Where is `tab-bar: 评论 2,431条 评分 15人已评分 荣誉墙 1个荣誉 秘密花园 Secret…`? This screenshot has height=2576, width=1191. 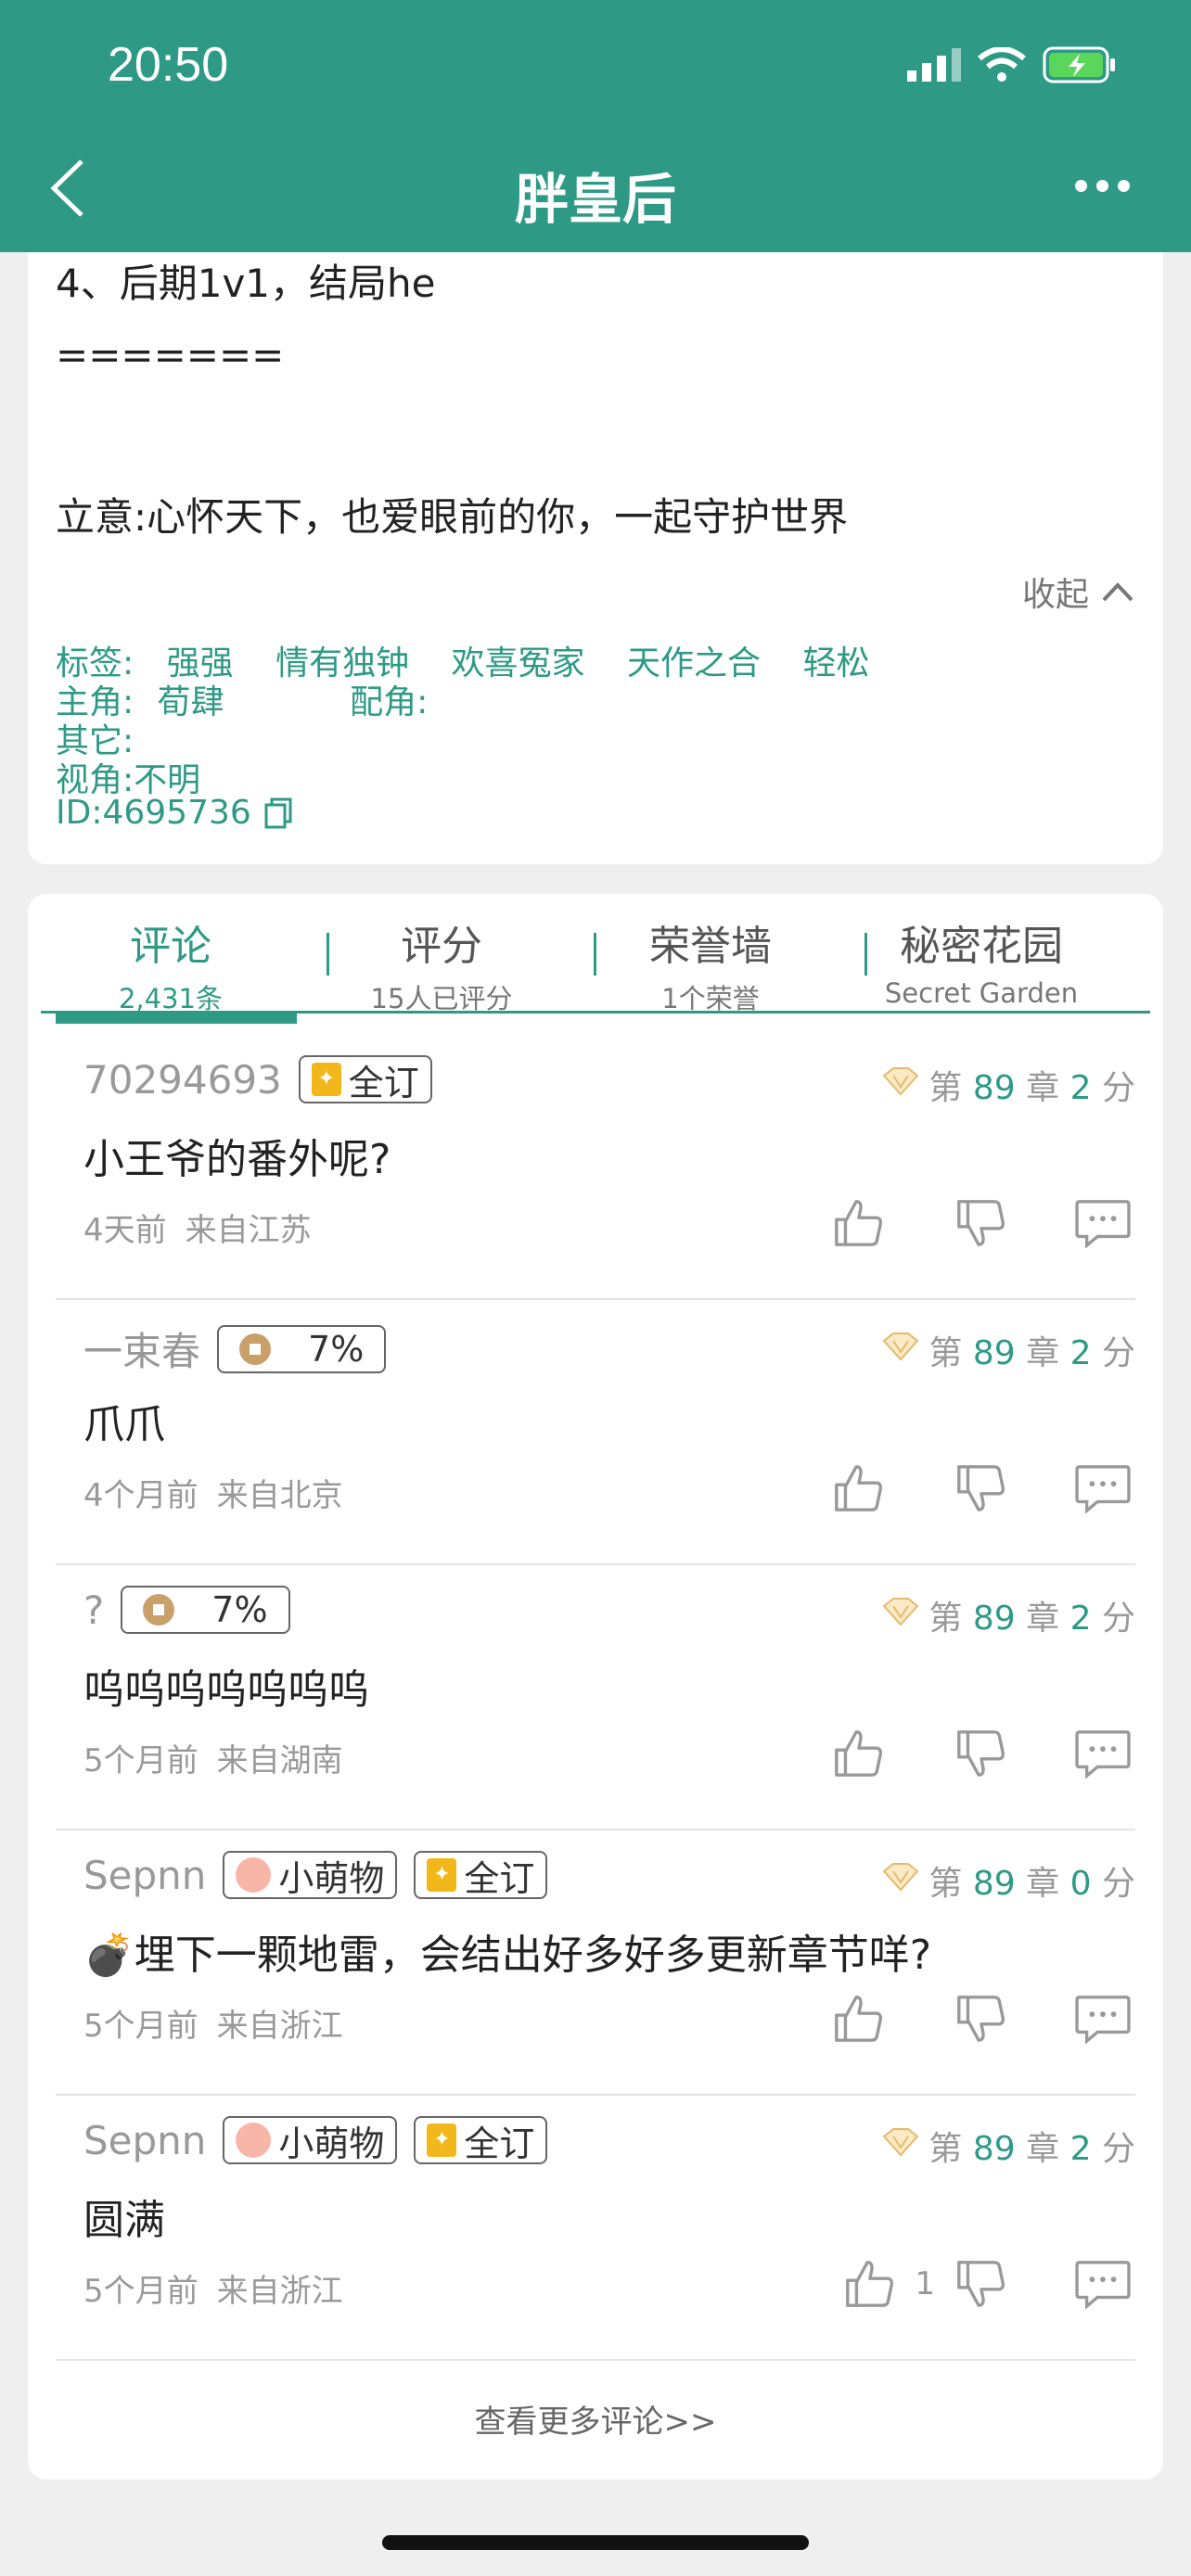
tab-bar: 评论 2,431条 评分 15人已评分 荣誉墙 1个荣誉 秘密花园 Secret… is located at coordinates (595, 954).